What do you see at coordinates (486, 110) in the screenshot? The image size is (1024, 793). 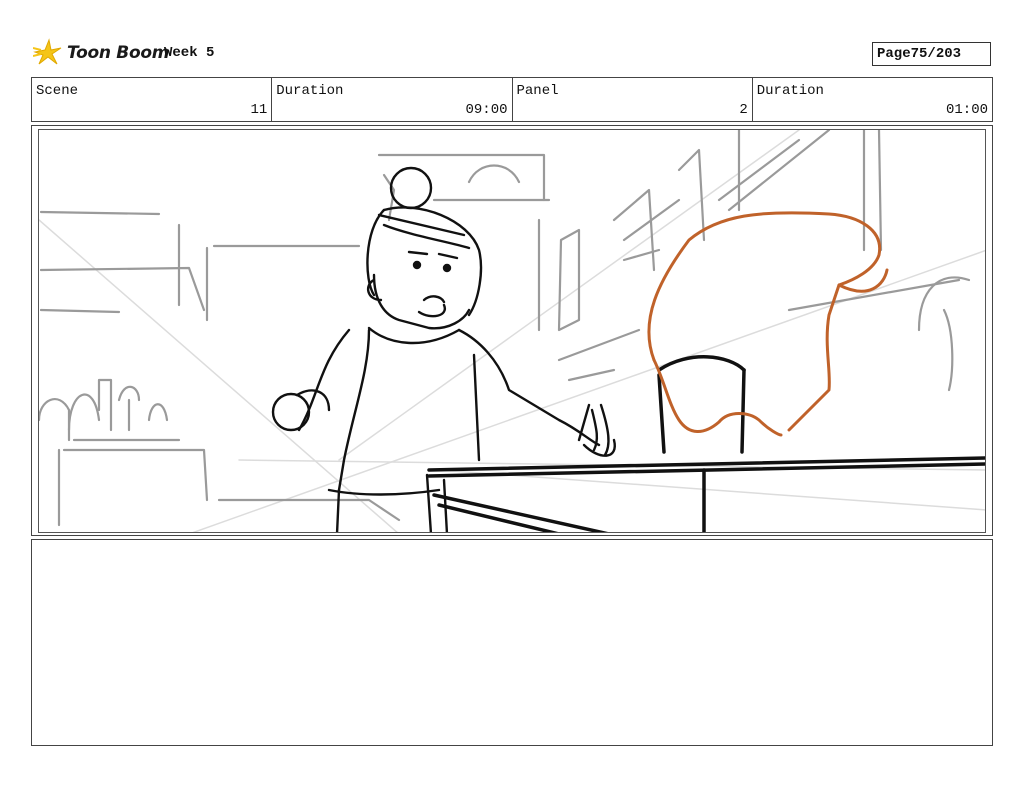 I see `scene-duration-value: 09:00` at bounding box center [486, 110].